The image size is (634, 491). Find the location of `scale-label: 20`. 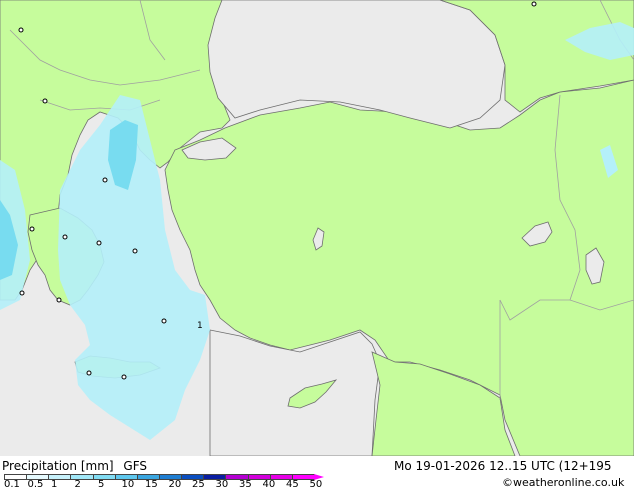

scale-label: 20 is located at coordinates (175, 484).